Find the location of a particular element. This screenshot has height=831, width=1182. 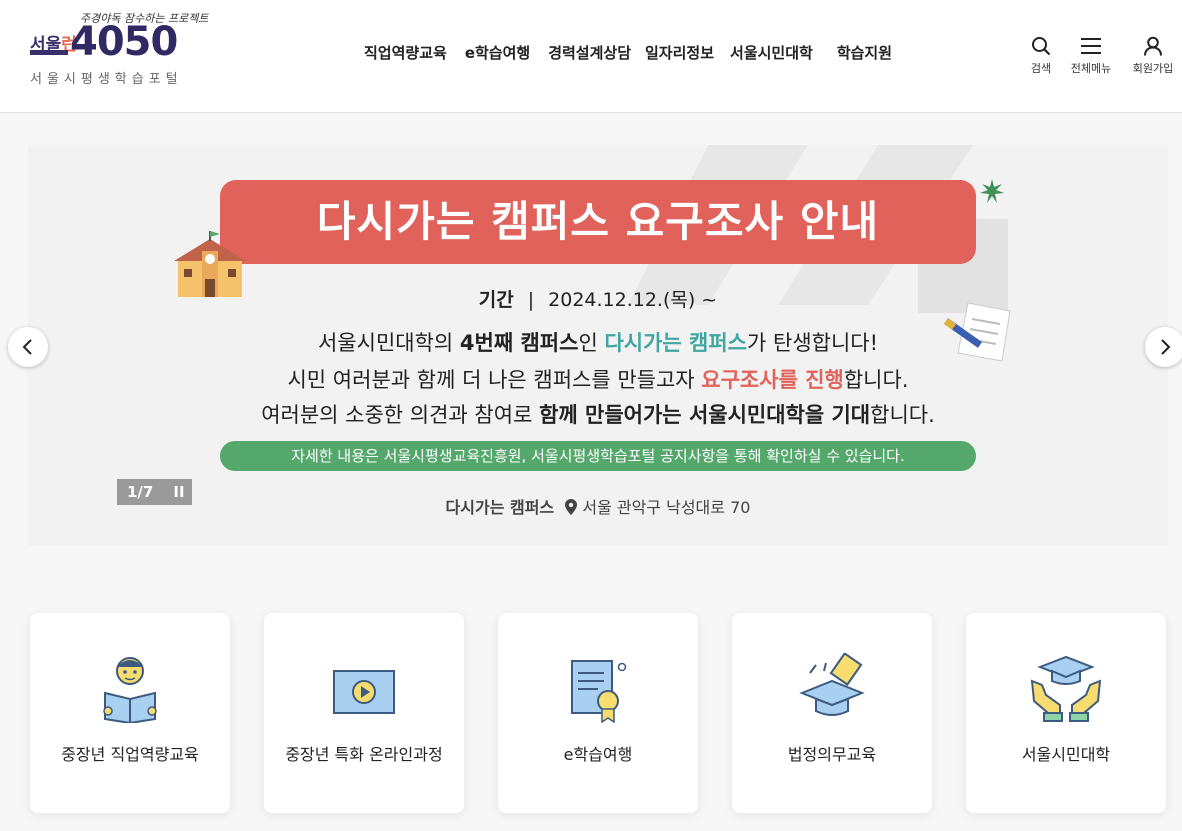

line1-text-c: 인 is located at coordinates (591, 343).